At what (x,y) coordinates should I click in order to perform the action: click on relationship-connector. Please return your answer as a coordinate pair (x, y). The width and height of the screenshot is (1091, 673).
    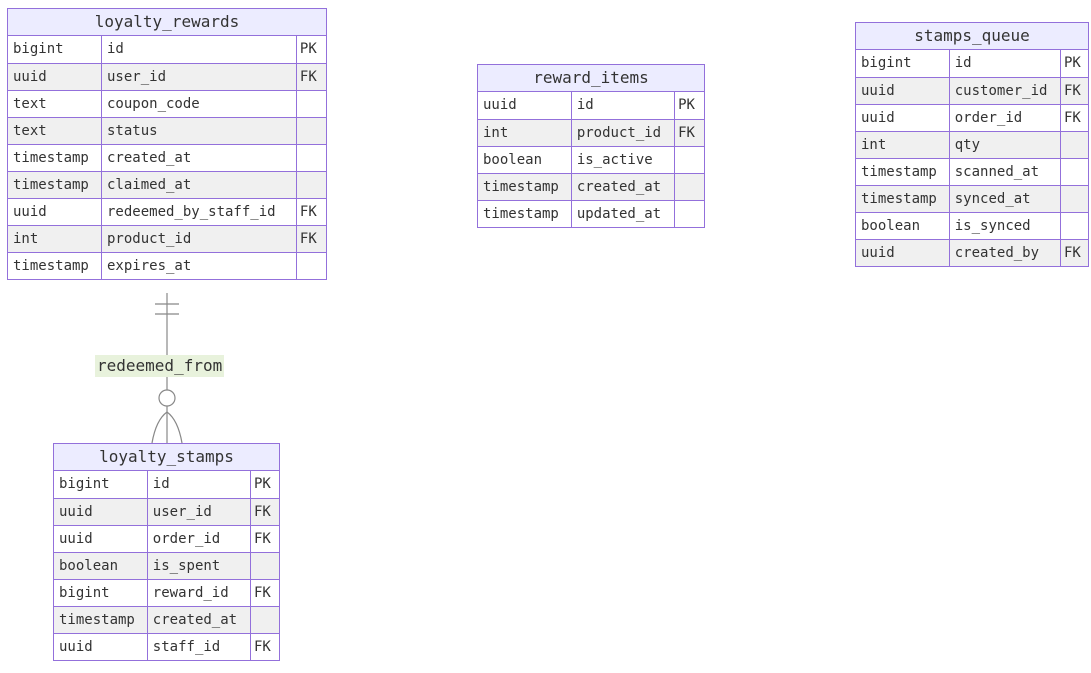
    Looking at the image, I should click on (167, 368).